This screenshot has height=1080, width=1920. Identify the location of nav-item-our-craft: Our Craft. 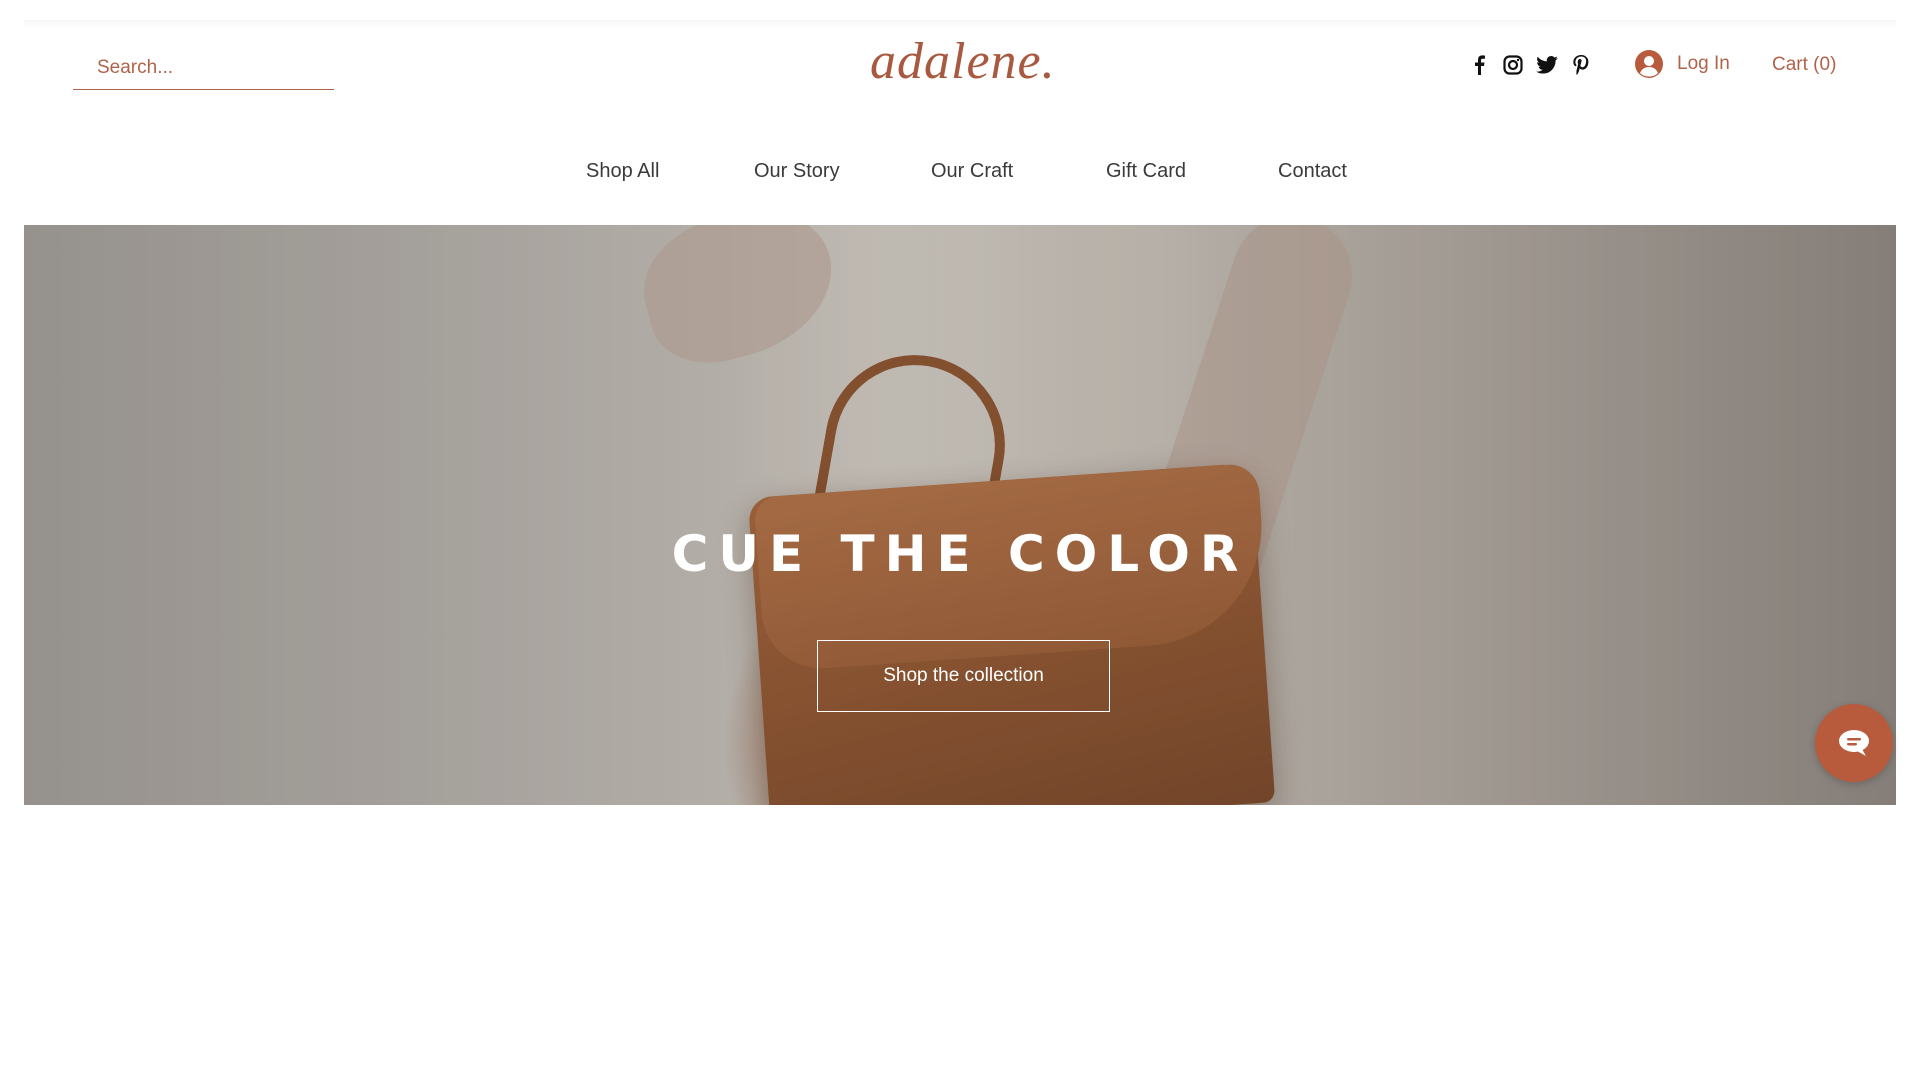
(972, 171).